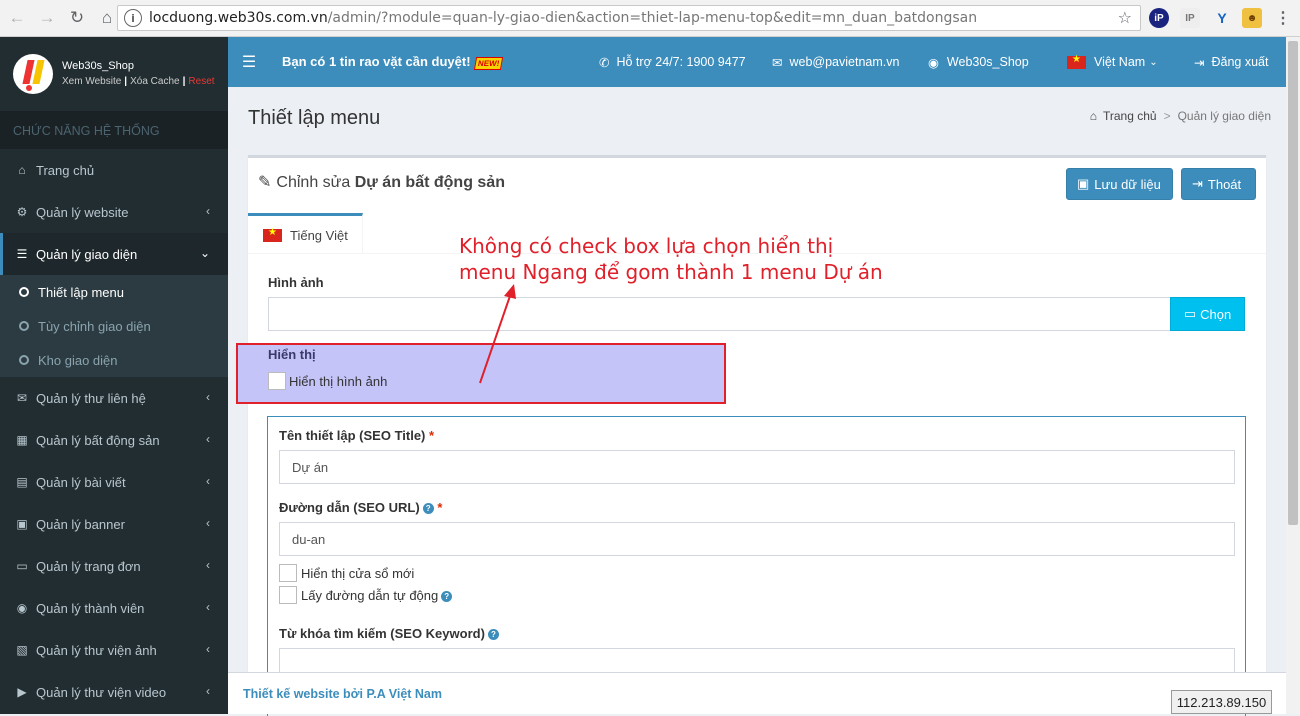  I want to click on logout-button: ⇥ Đăng xuất, so click(1231, 62).